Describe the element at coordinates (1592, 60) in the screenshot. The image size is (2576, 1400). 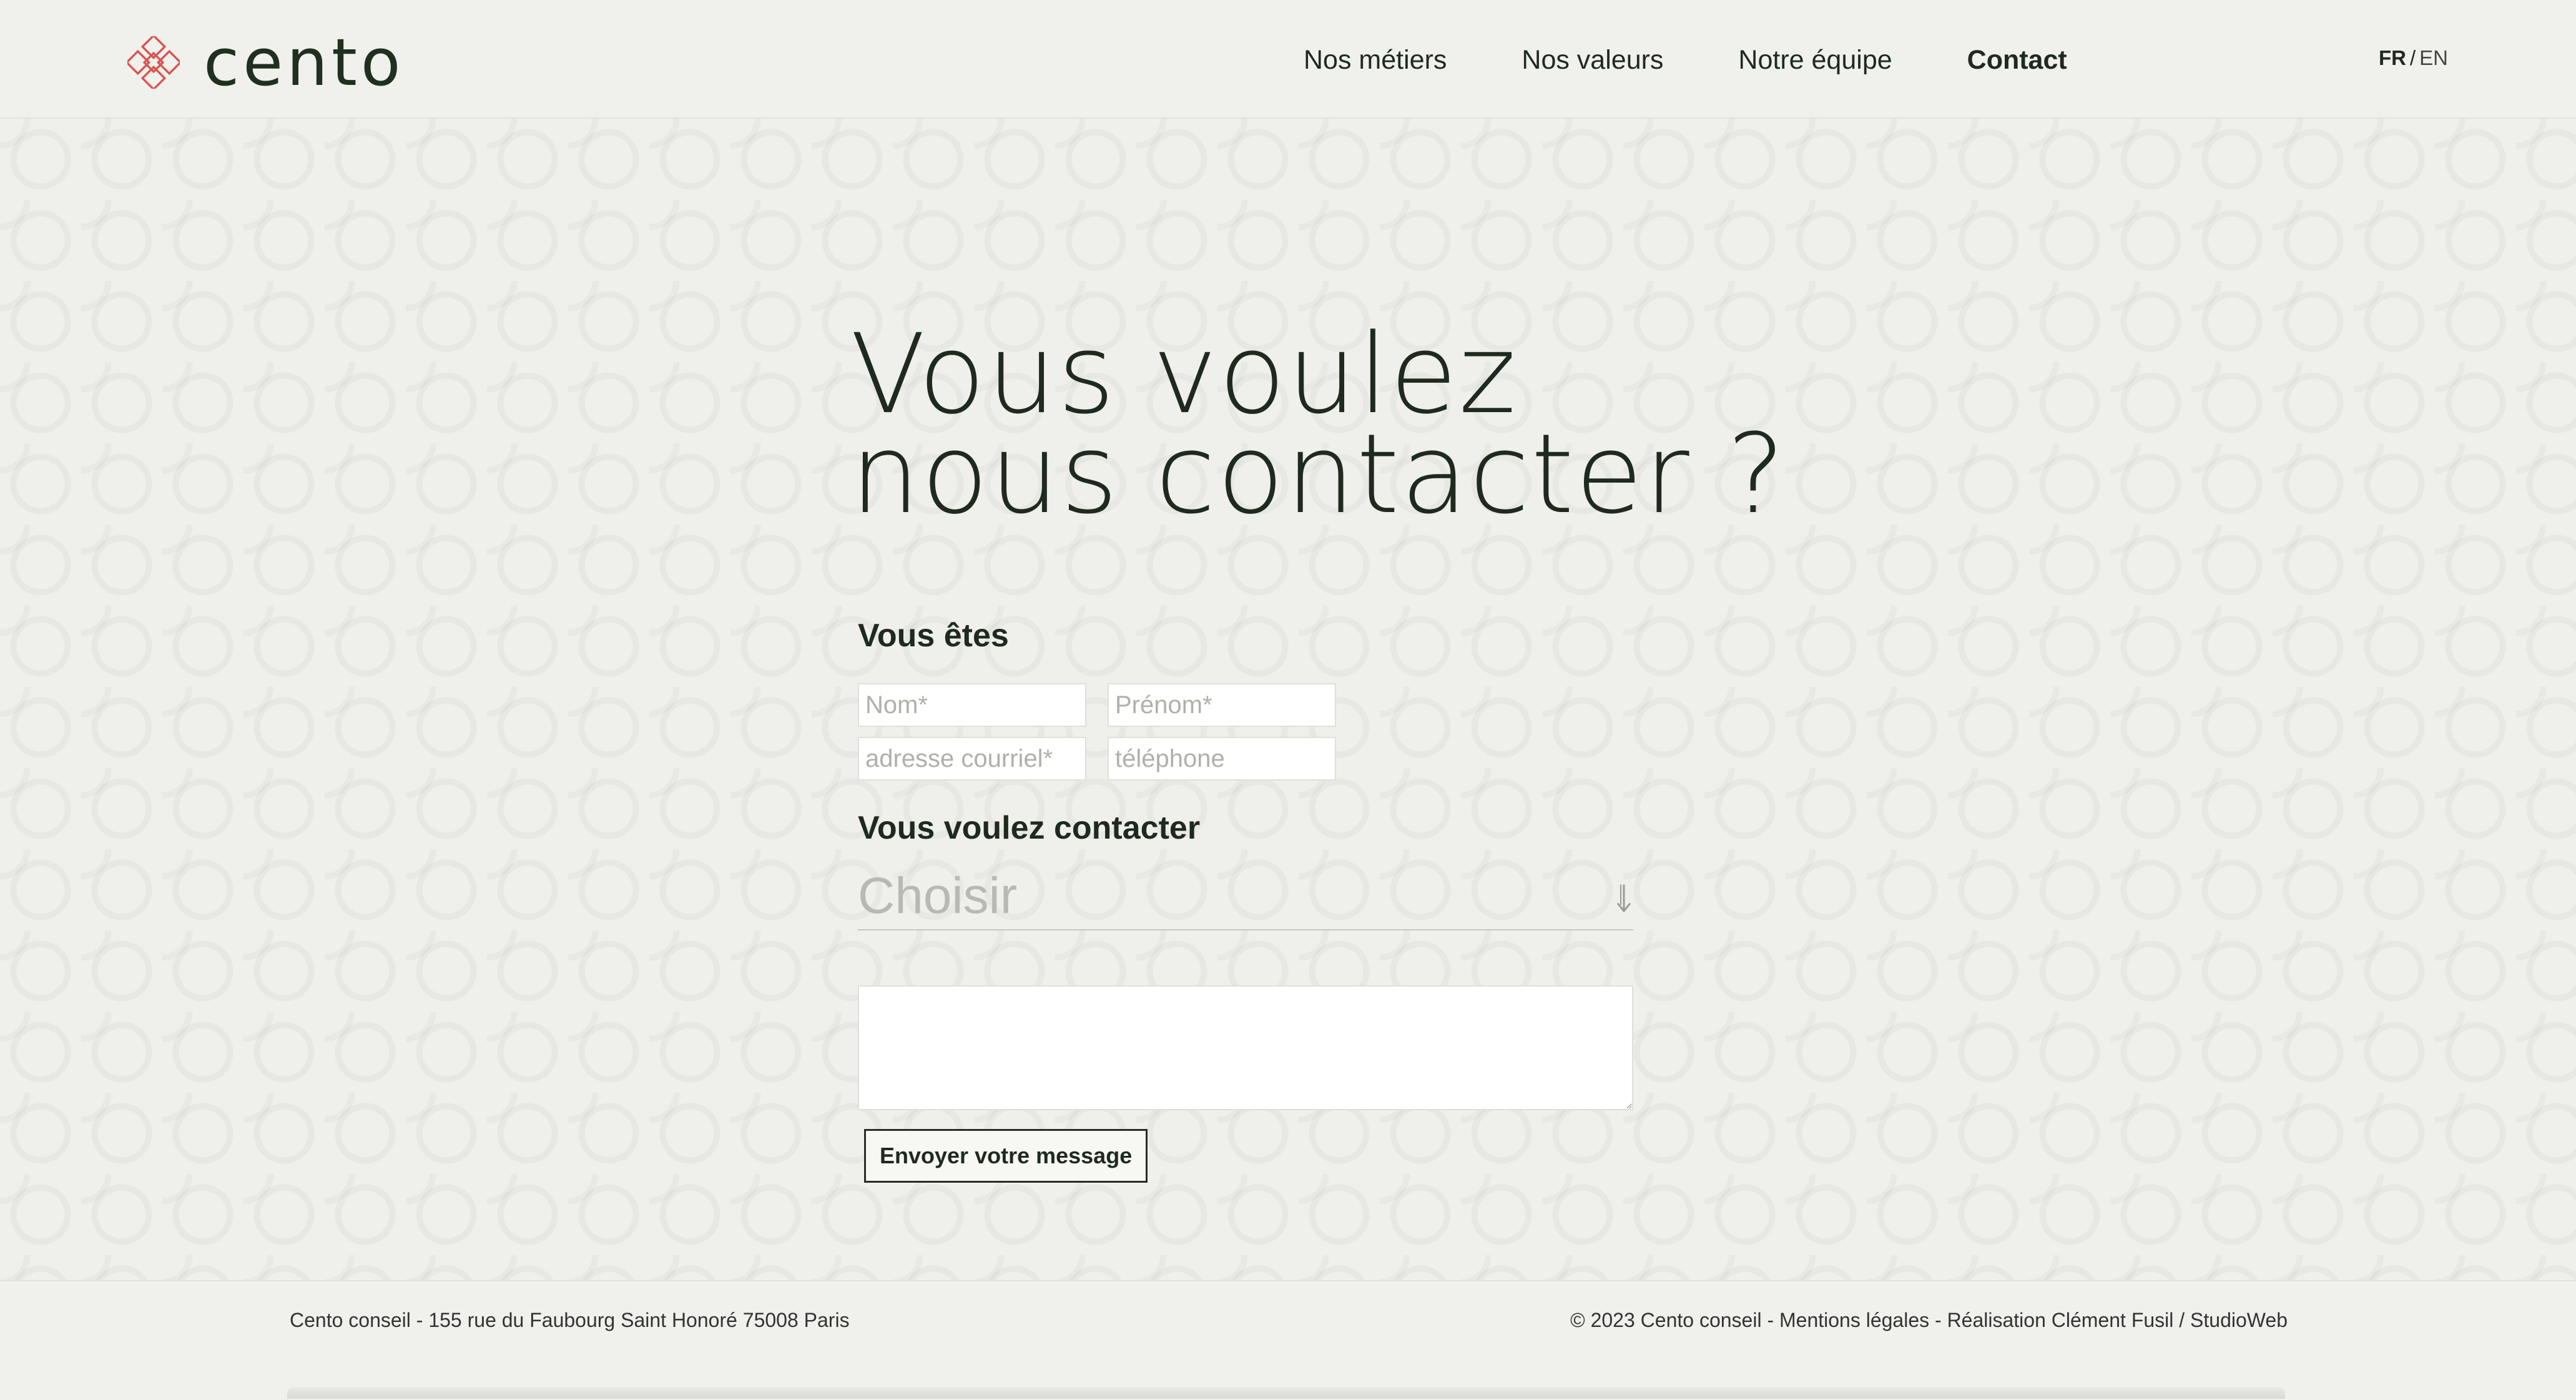
I see `nav-item-valeurs: Nos valeurs` at that location.